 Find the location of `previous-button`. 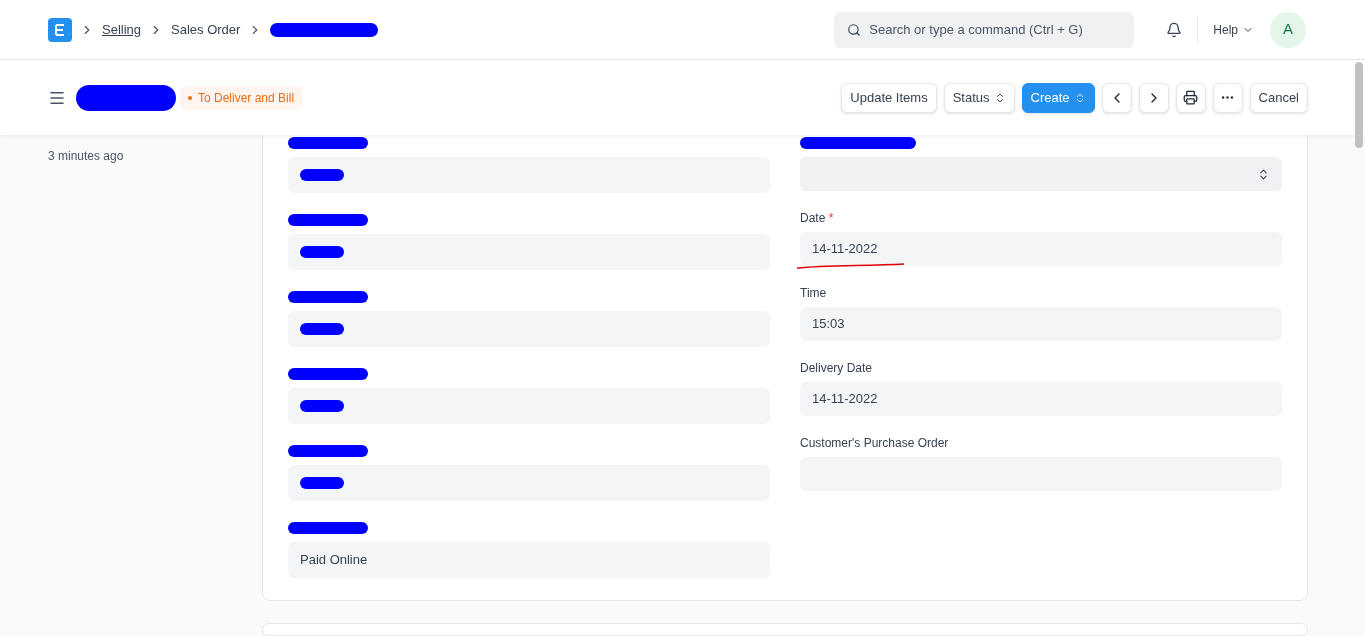

previous-button is located at coordinates (1116, 97).